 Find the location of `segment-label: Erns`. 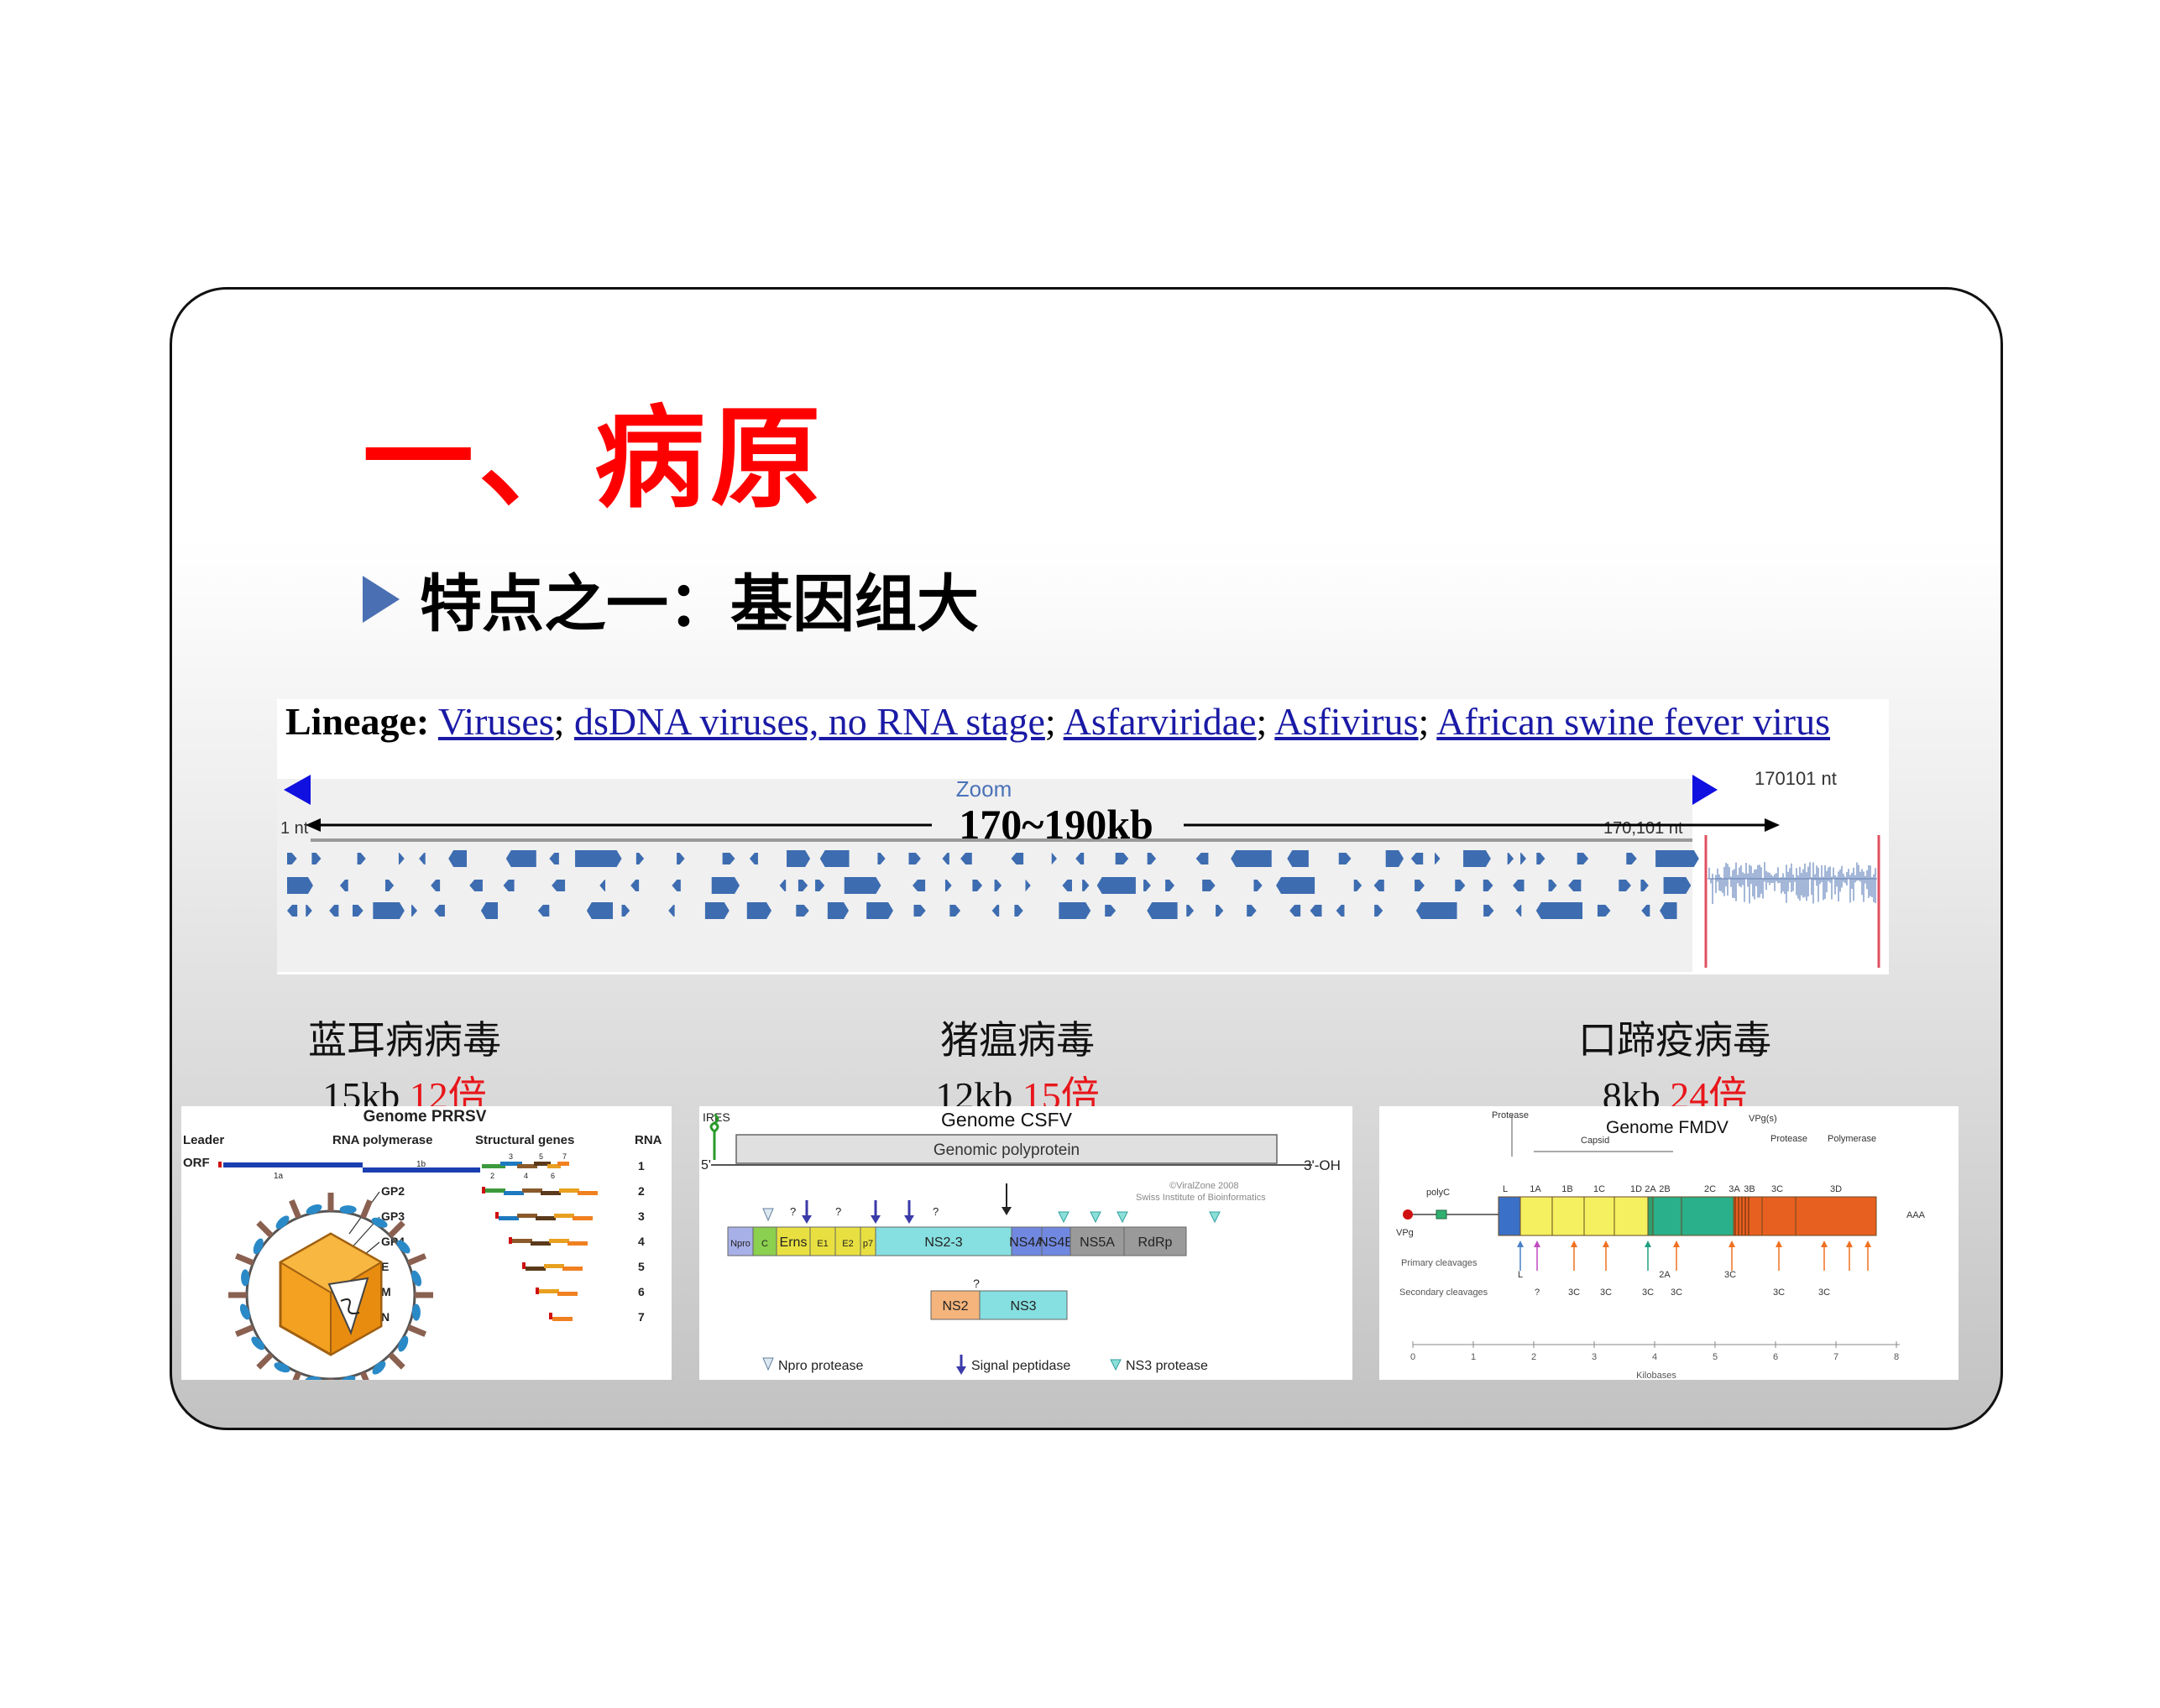

segment-label: Erns is located at coordinates (794, 1242).